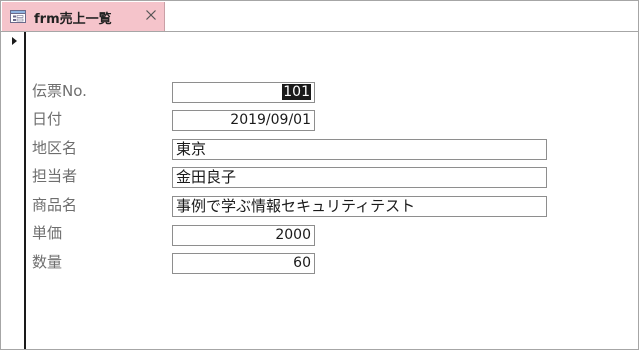 Image resolution: width=639 pixels, height=350 pixels. I want to click on region-label: 地区名, so click(55, 148).